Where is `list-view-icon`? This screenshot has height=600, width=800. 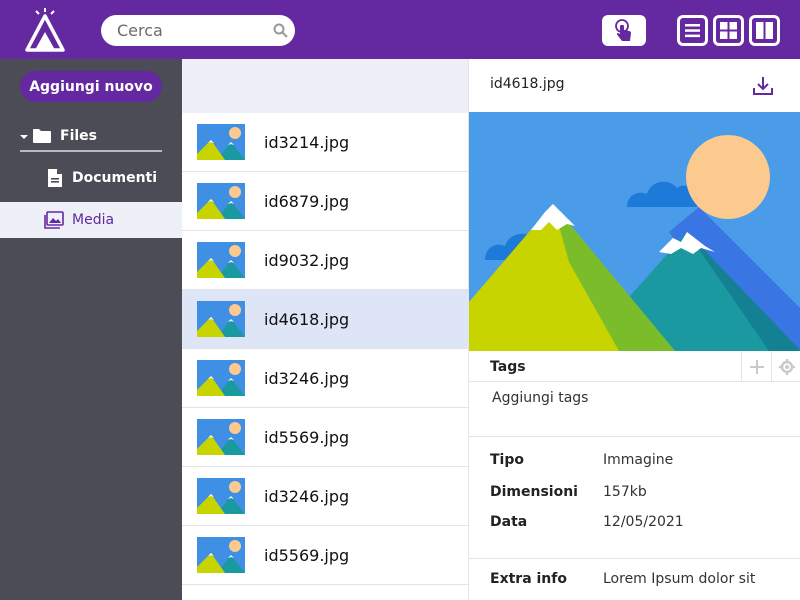
list-view-icon is located at coordinates (692, 30).